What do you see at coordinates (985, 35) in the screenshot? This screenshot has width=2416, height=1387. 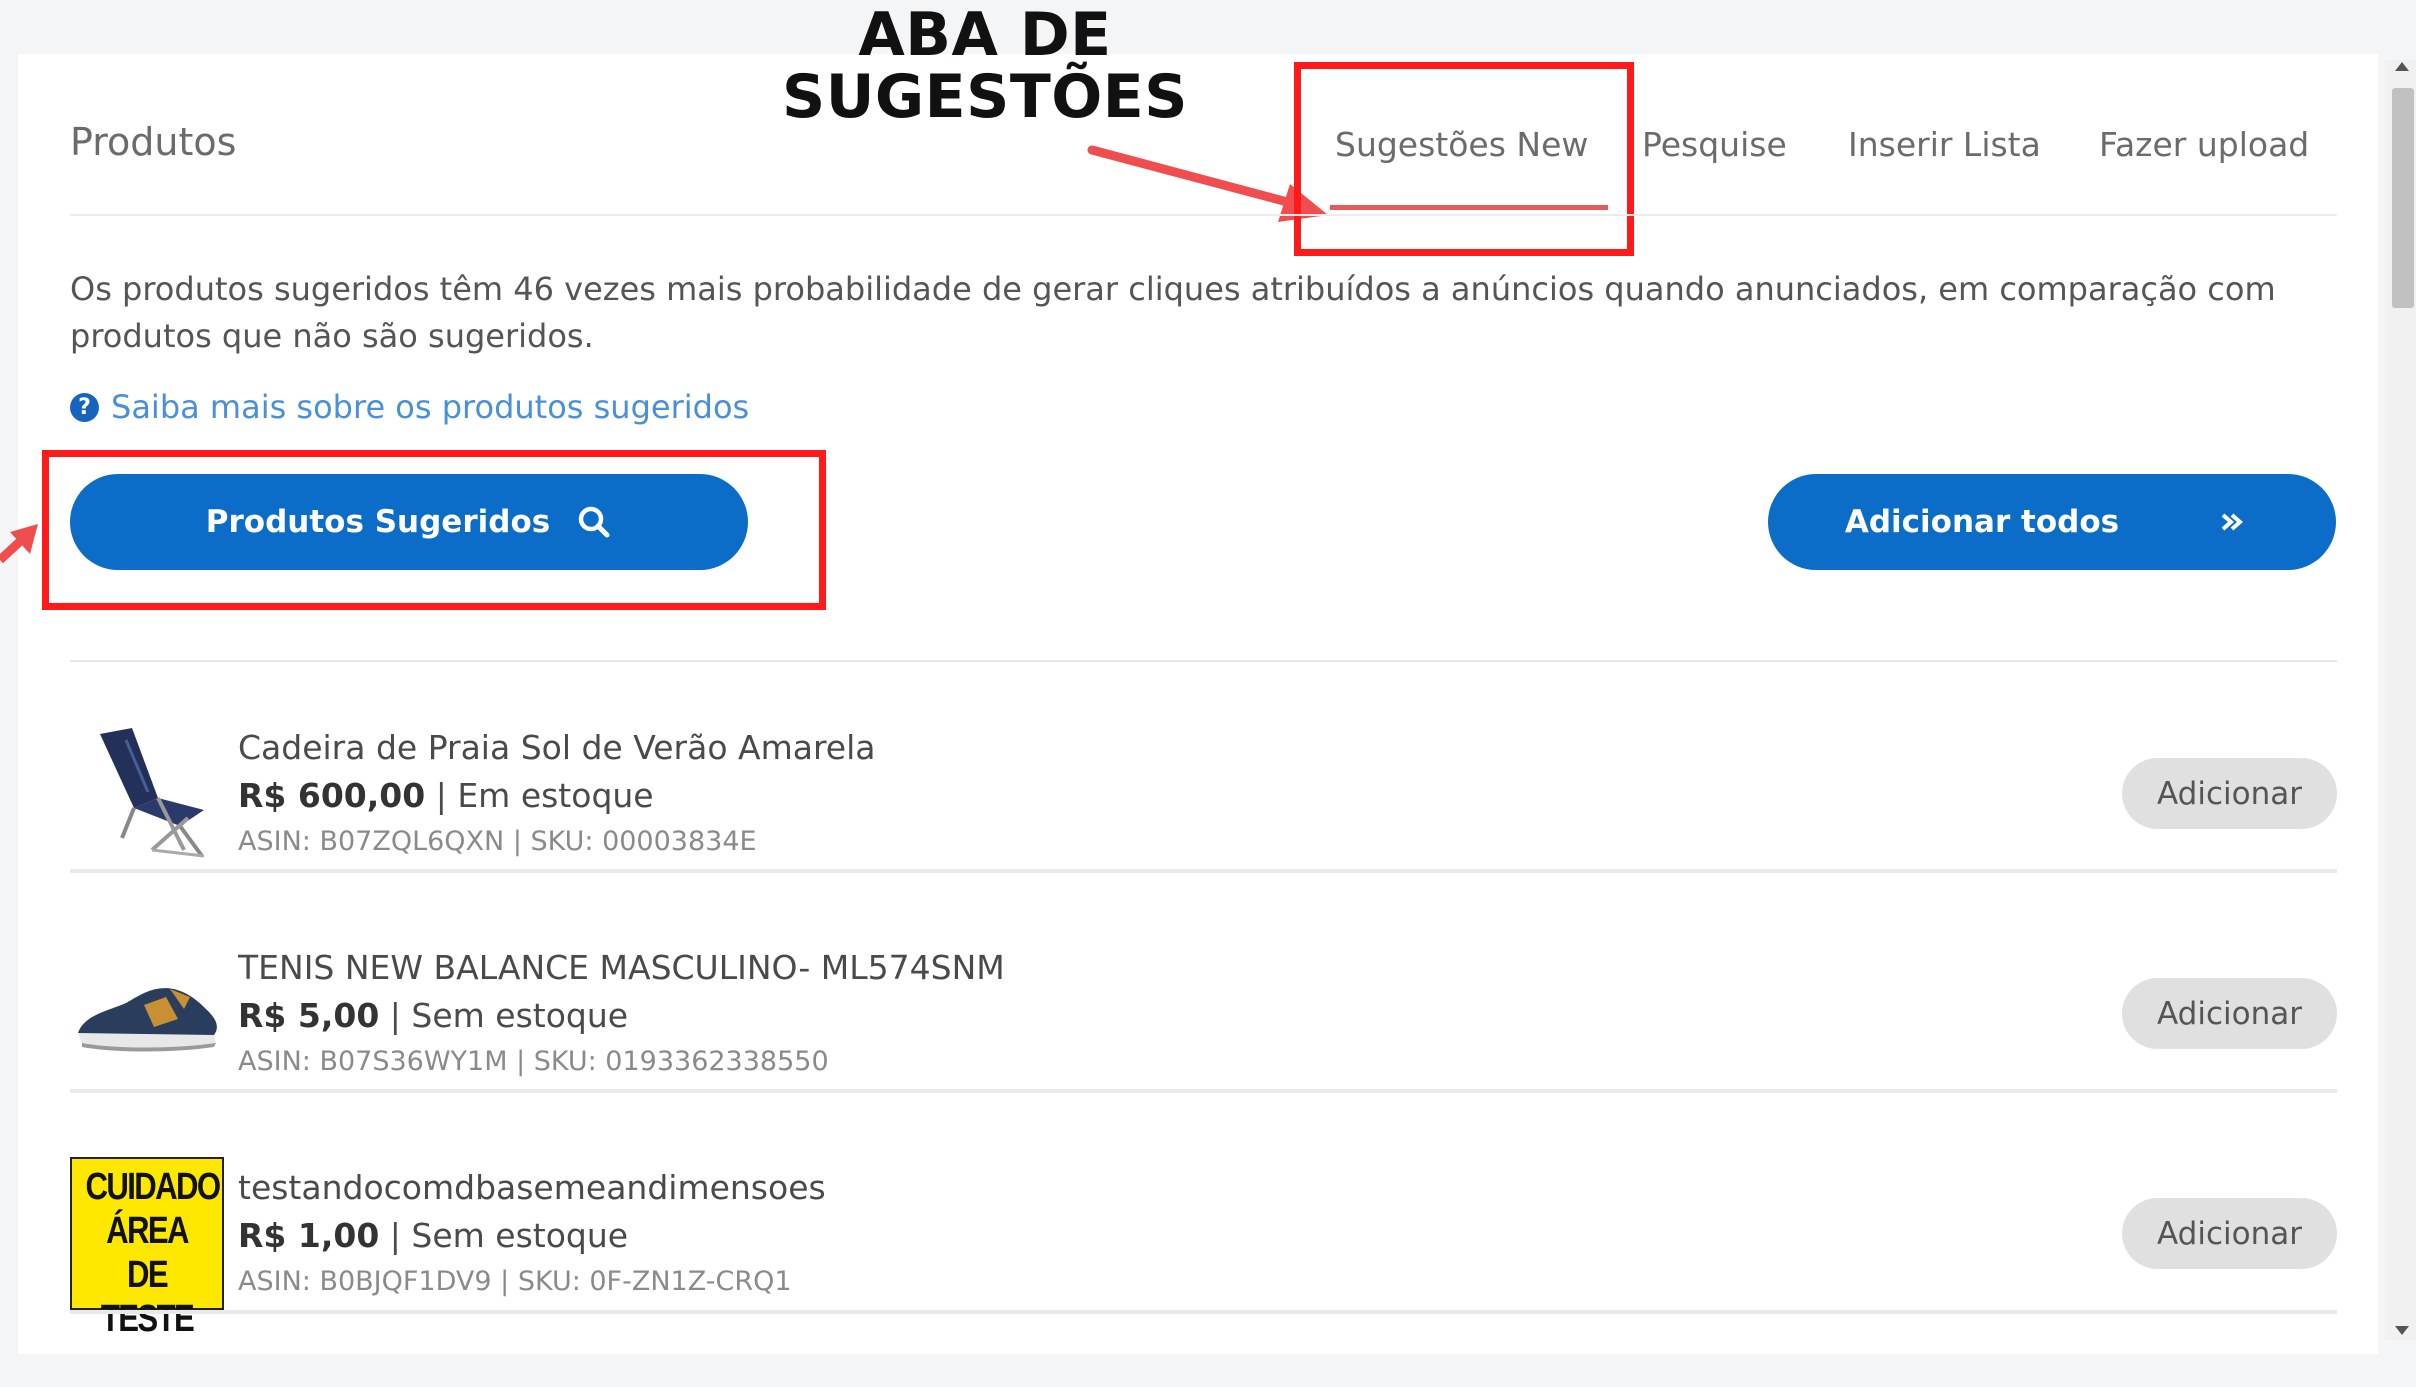 I see `annotation-title-line1: ABA DE` at bounding box center [985, 35].